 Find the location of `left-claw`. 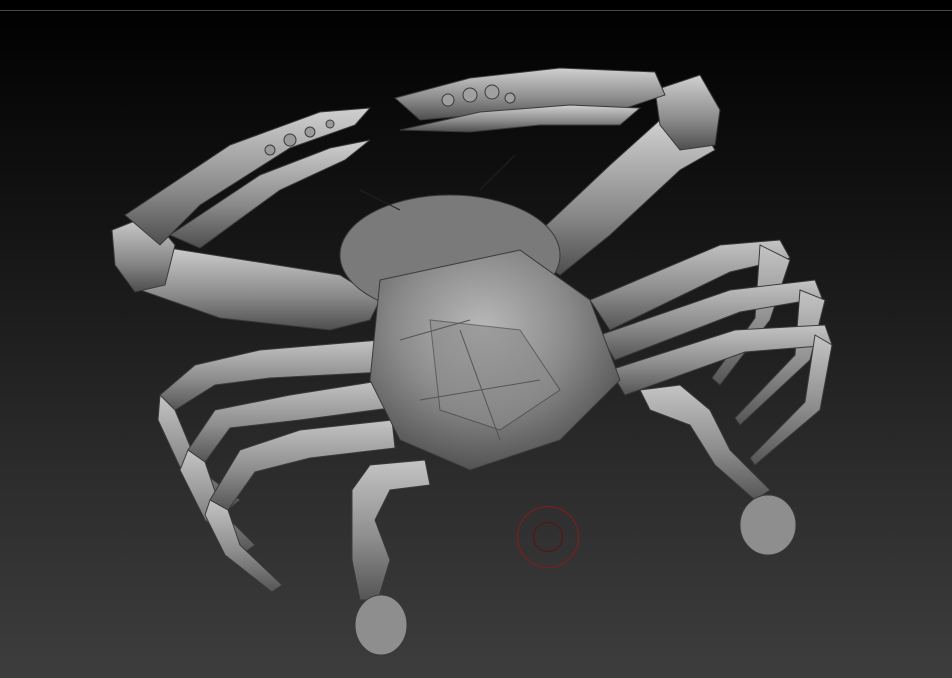

left-claw is located at coordinates (246, 219).